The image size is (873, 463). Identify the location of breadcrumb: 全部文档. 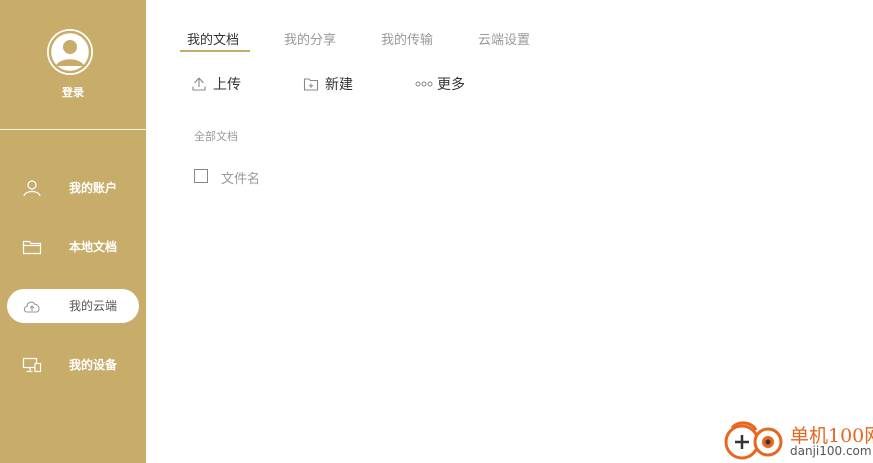
(216, 136).